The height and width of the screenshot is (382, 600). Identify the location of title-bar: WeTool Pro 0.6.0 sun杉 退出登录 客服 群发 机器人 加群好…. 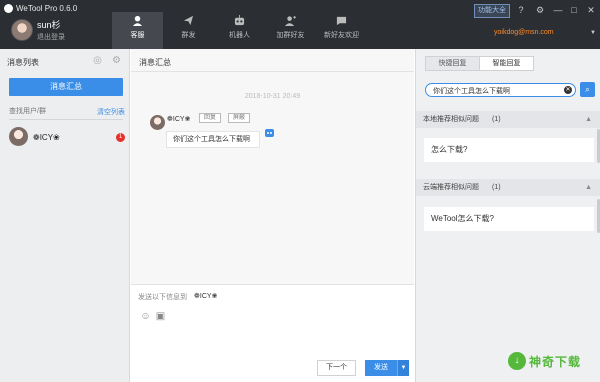
(300, 24).